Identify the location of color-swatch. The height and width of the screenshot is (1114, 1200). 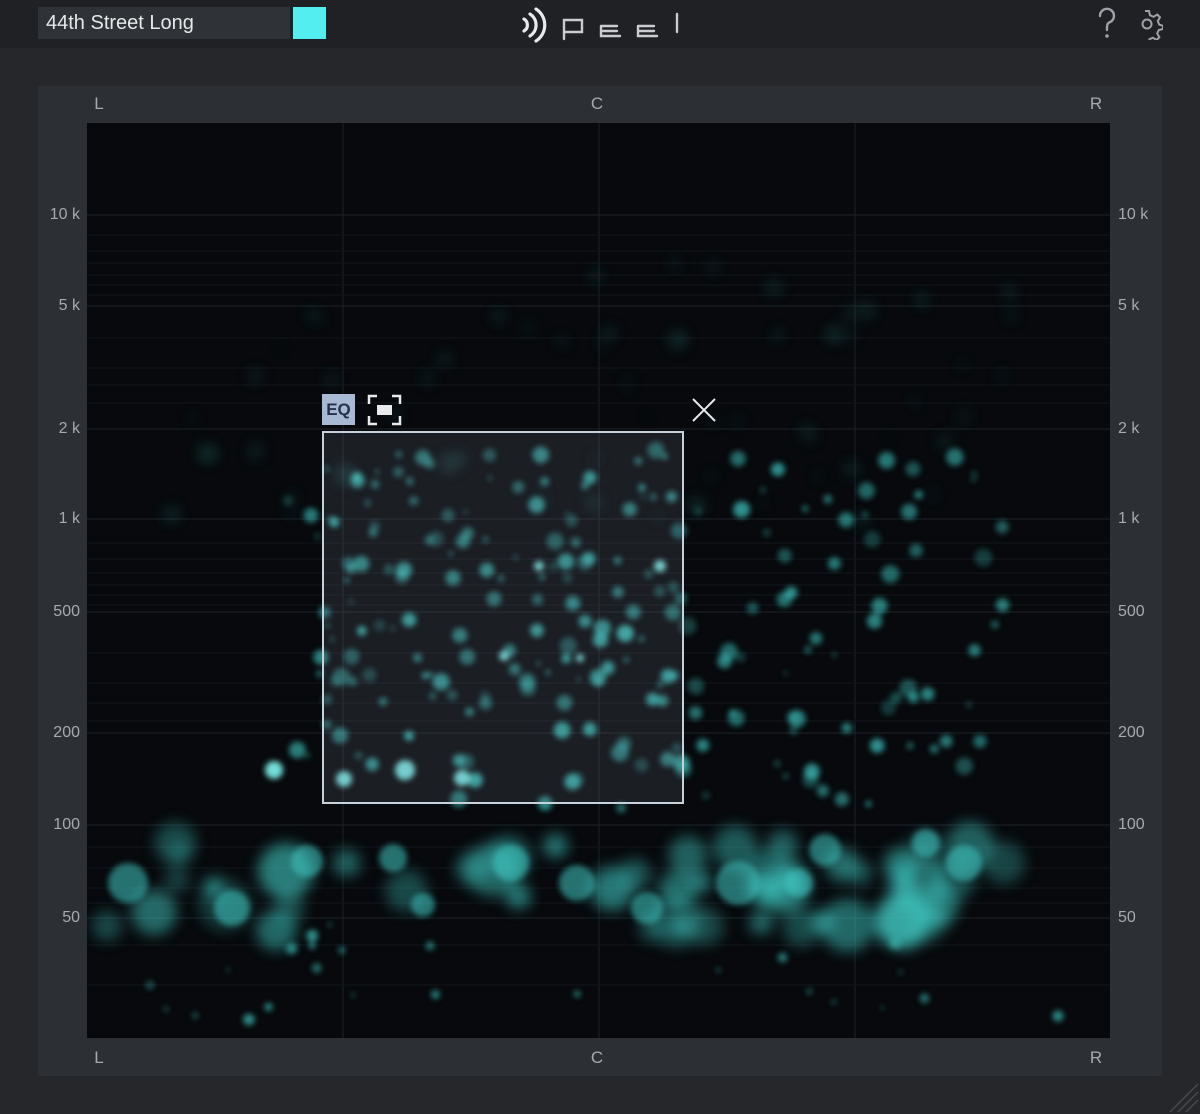
(309, 23).